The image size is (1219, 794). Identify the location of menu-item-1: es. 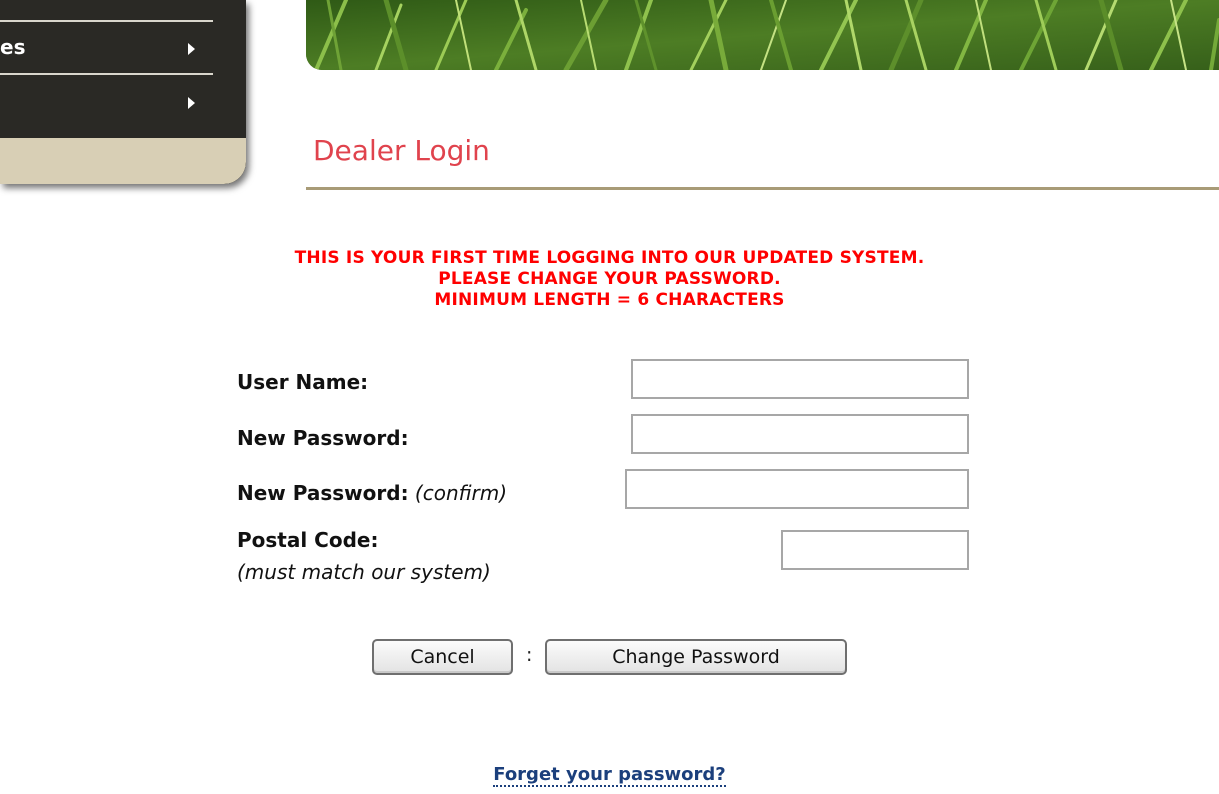
(106, 49).